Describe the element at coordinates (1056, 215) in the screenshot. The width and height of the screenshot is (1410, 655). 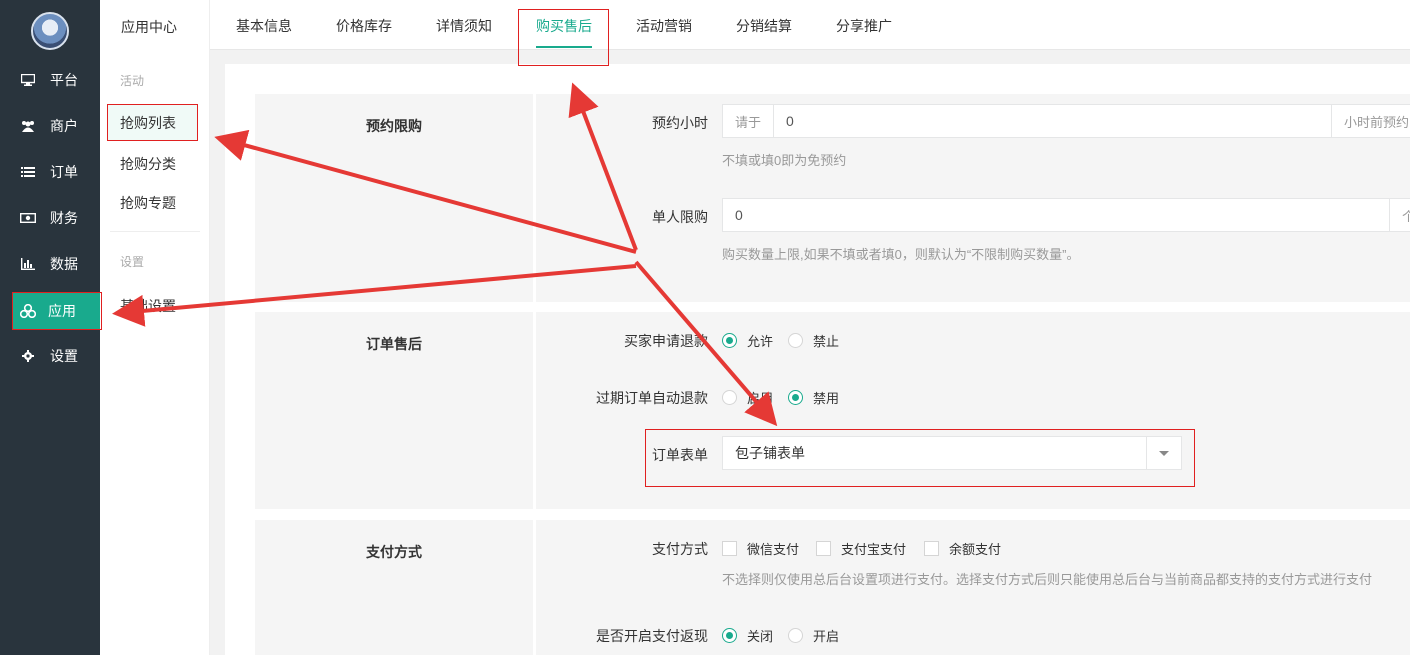
I see `per-person-limit-input: 0` at that location.